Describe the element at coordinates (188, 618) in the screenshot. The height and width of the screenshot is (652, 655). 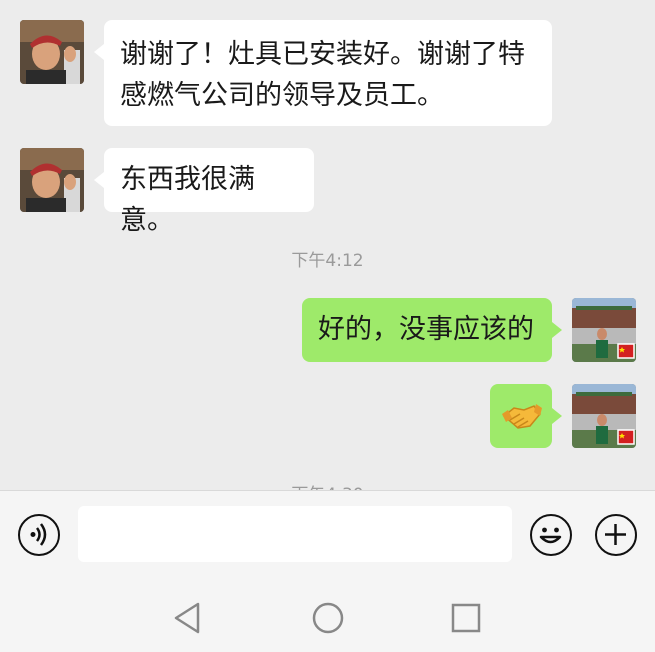
I see `back-icon` at that location.